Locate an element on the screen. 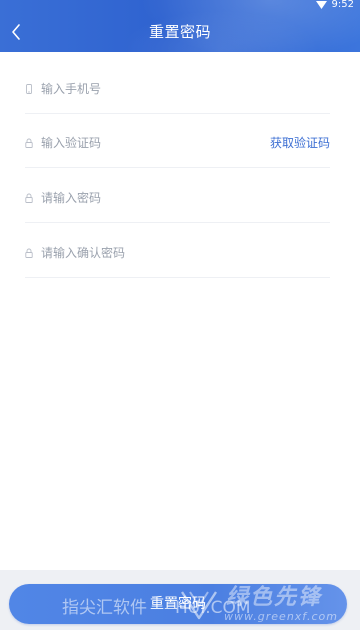 The image size is (360, 630). phone-field-row is located at coordinates (177, 89).